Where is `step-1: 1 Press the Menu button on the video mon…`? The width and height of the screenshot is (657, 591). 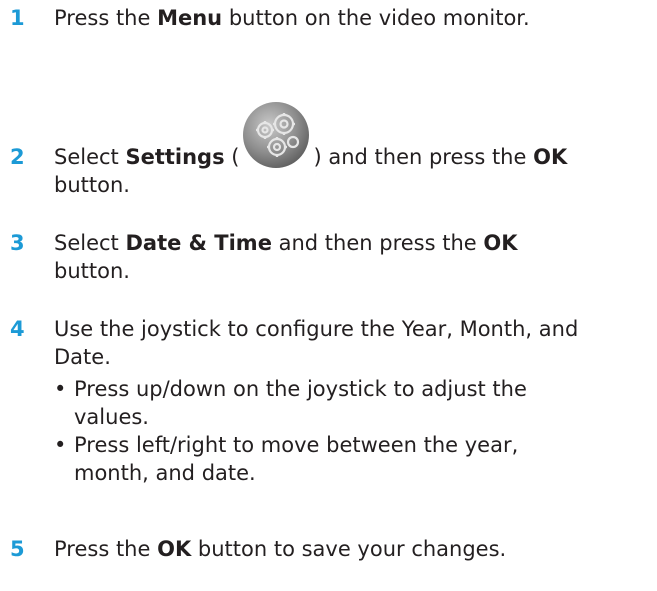
step-1: 1 Press the Menu button on the video mon… is located at coordinates (330, 18).